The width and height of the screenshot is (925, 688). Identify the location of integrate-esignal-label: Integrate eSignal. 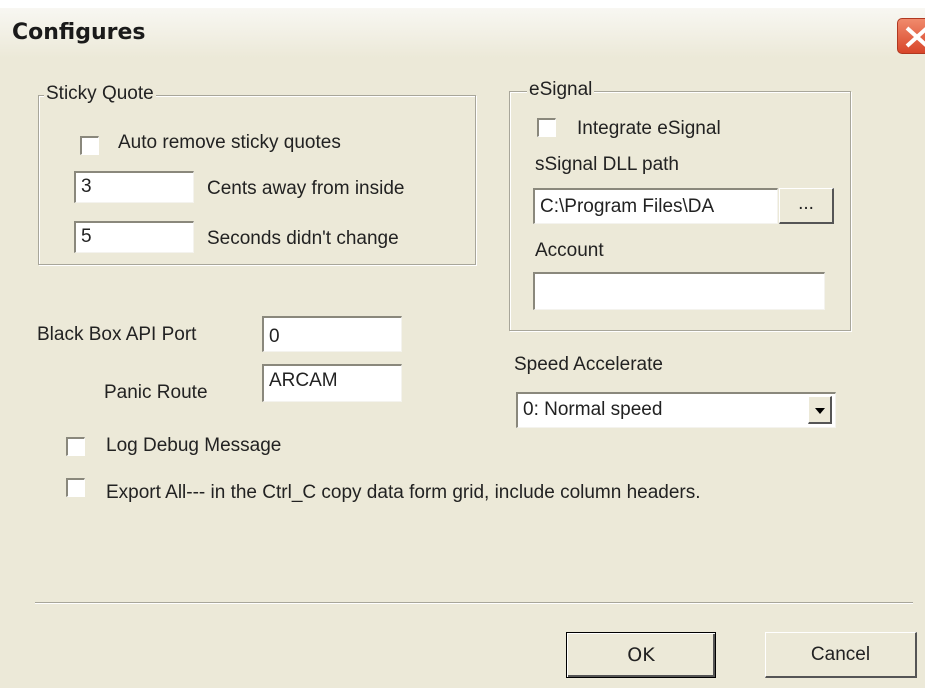
(649, 128).